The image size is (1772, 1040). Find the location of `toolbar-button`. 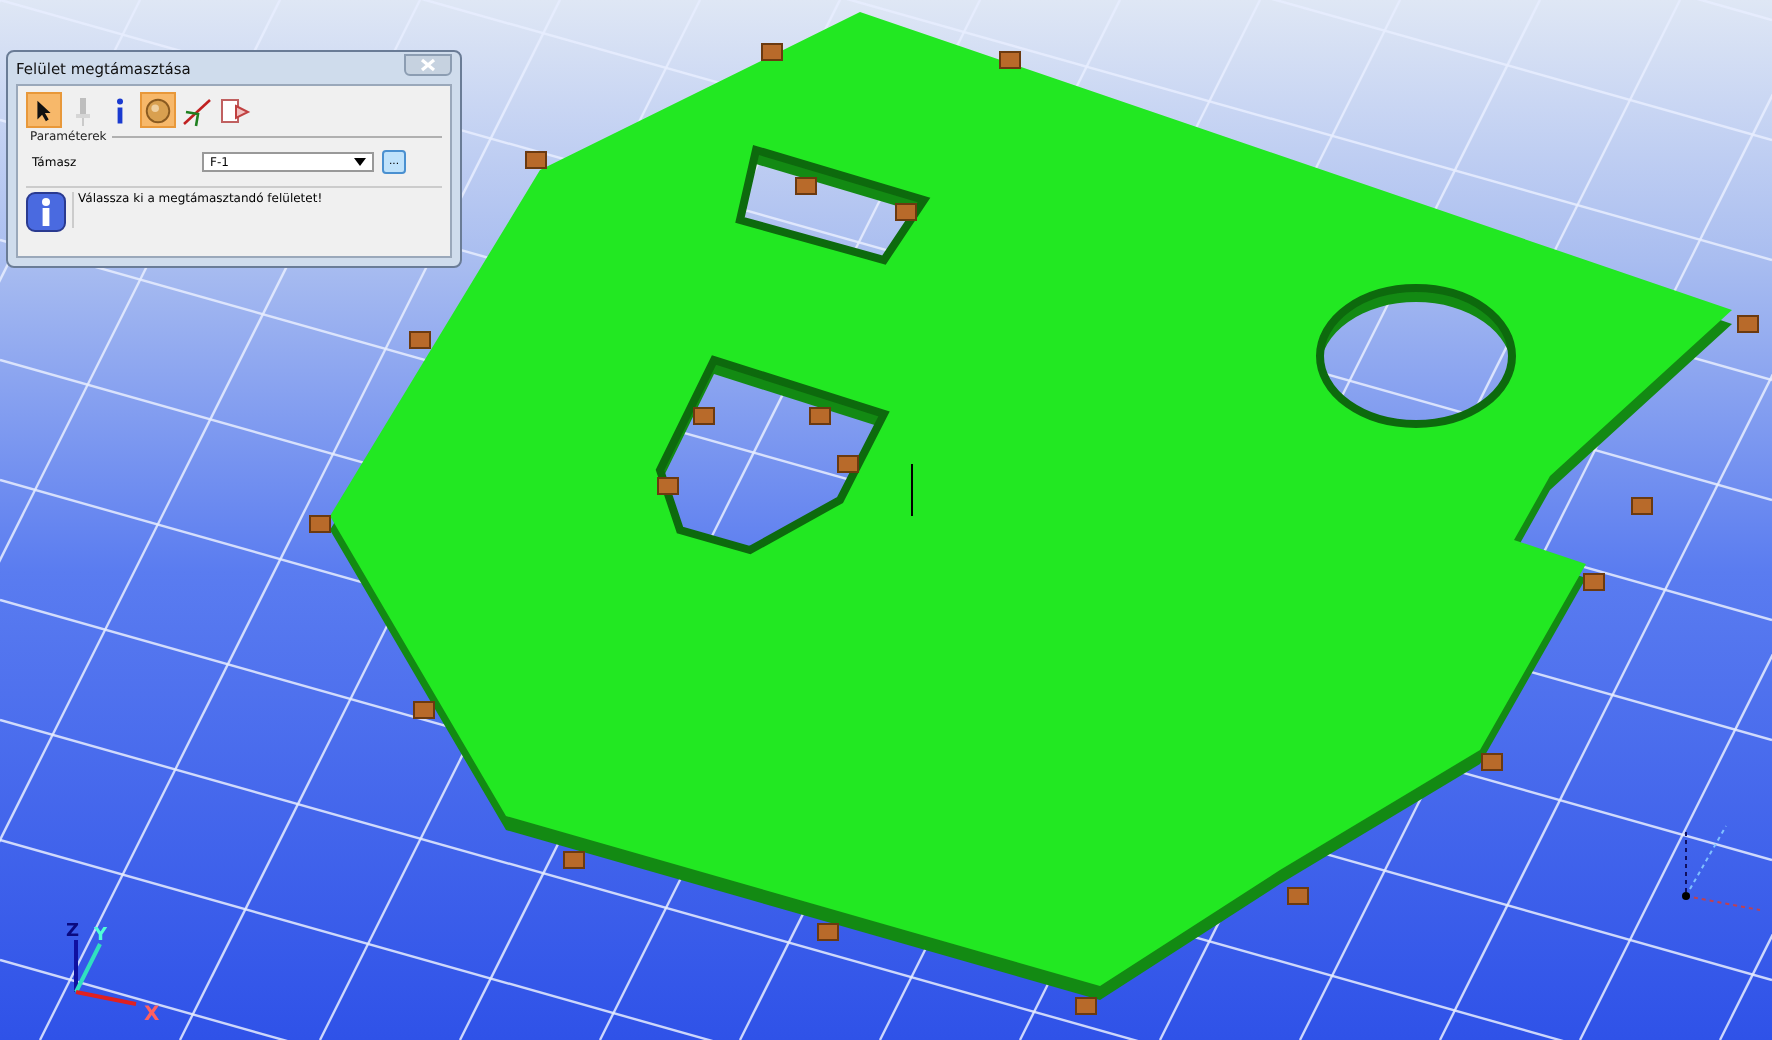

toolbar-button is located at coordinates (44, 110).